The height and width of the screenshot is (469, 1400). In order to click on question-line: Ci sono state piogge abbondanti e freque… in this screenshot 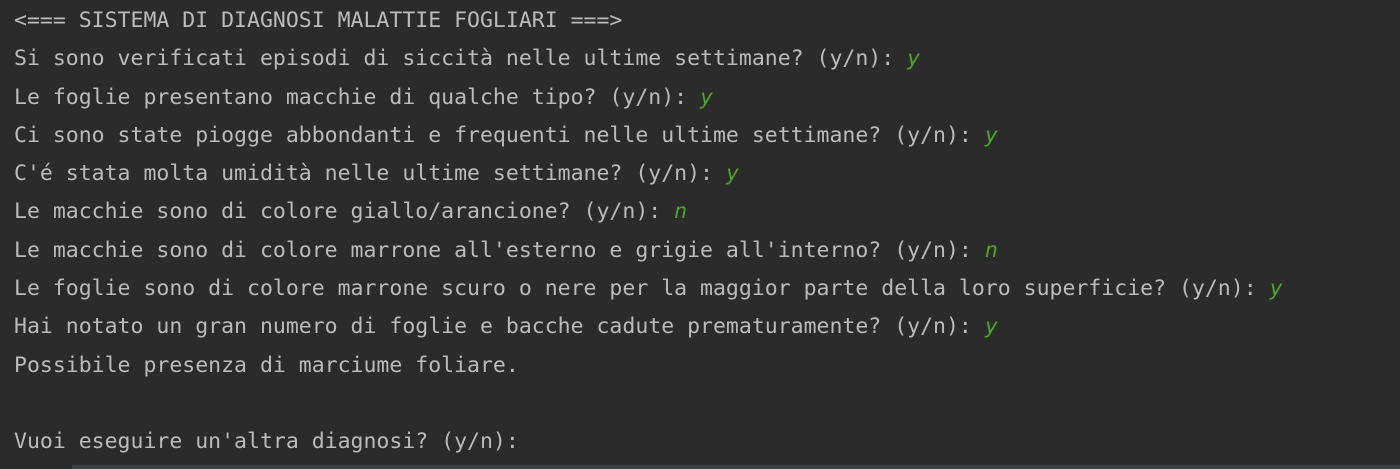, I will do `click(707, 140)`.